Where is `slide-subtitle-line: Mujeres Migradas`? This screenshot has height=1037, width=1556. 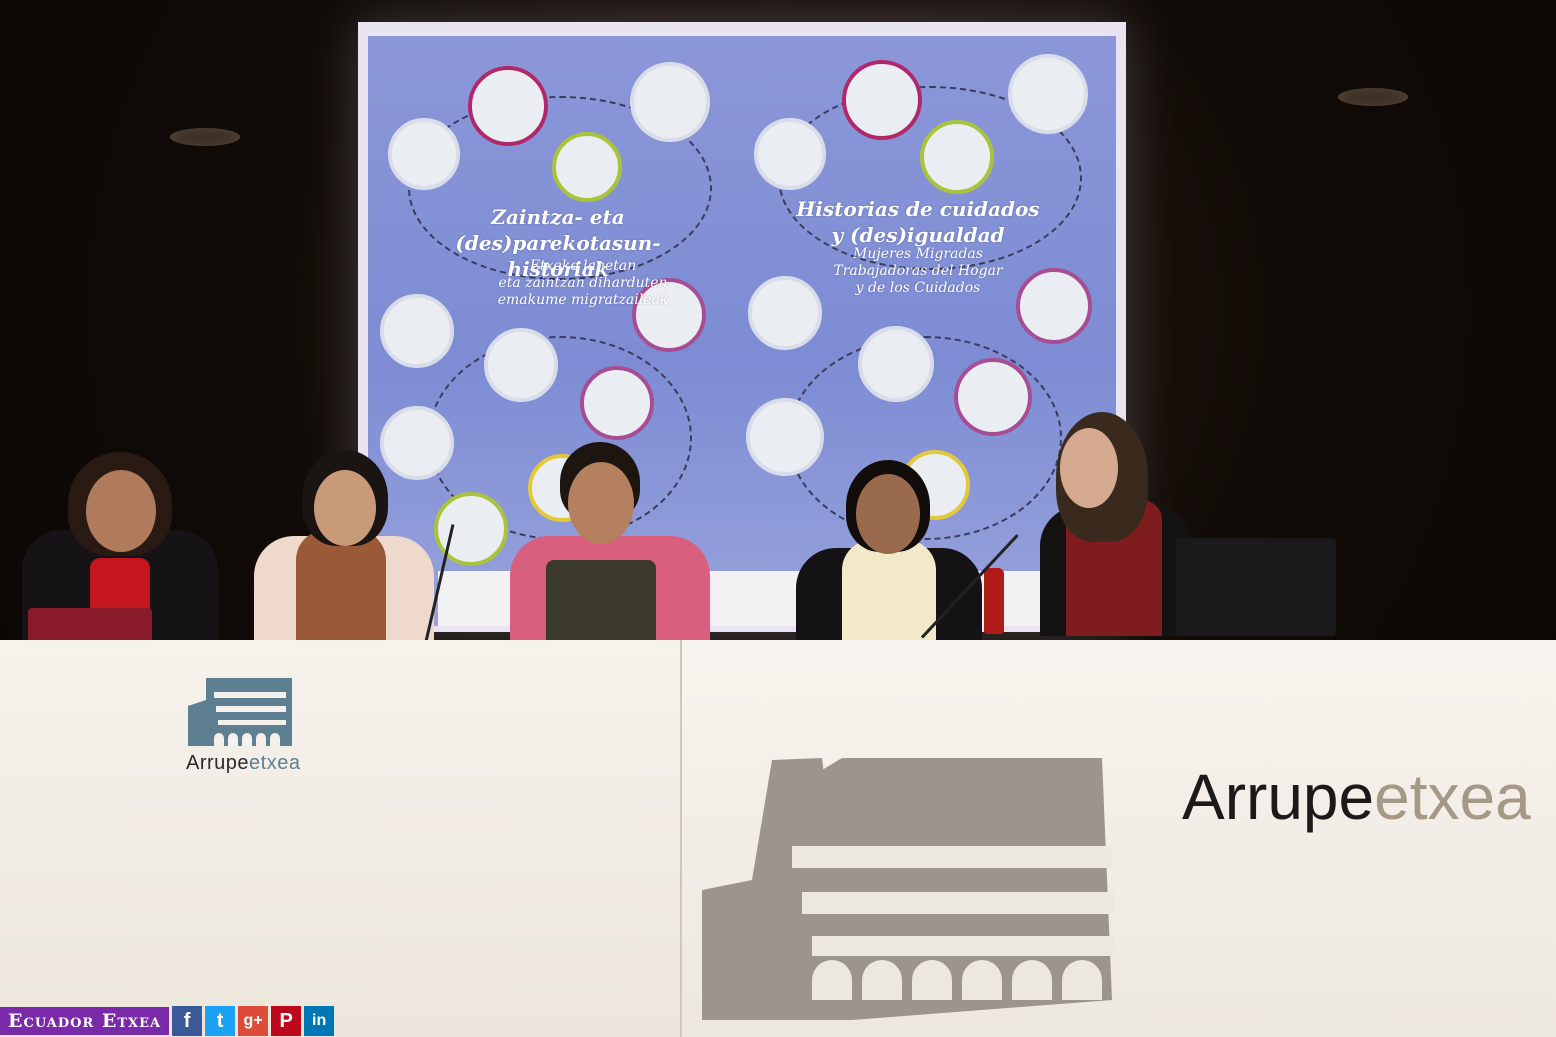
slide-subtitle-line: Mujeres Migradas is located at coordinates (918, 254).